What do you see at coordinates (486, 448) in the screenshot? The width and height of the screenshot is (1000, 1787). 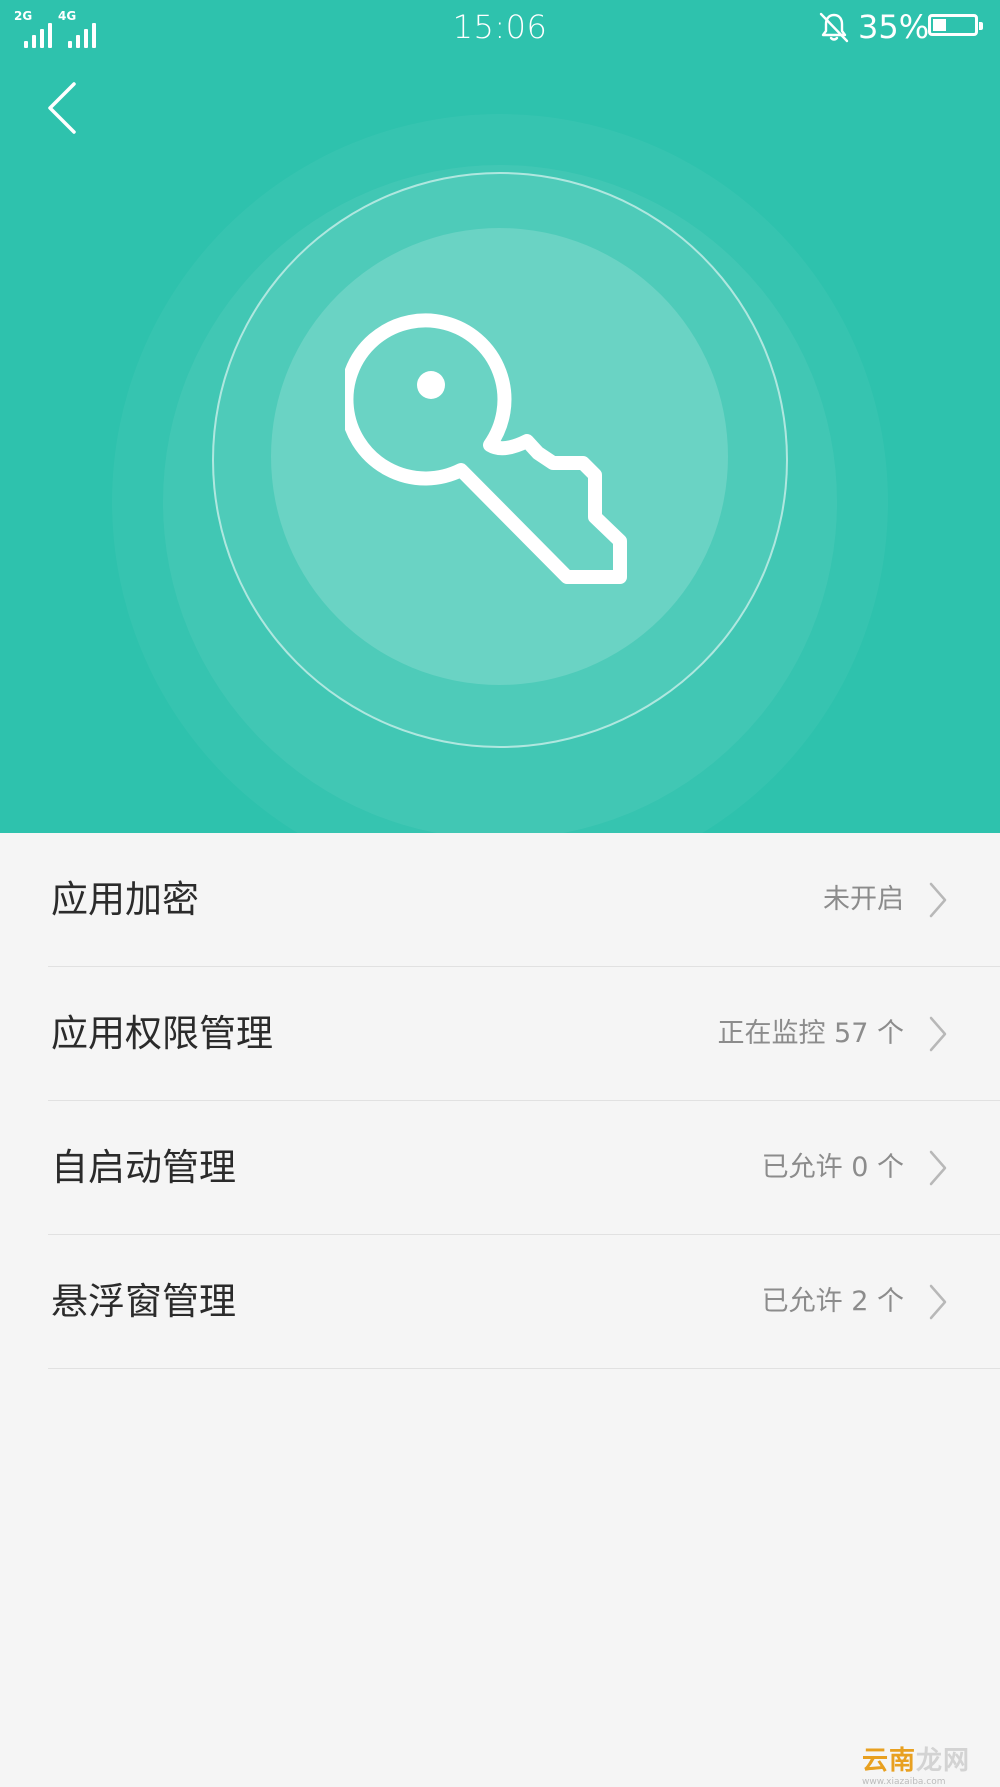 I see `key-icon` at bounding box center [486, 448].